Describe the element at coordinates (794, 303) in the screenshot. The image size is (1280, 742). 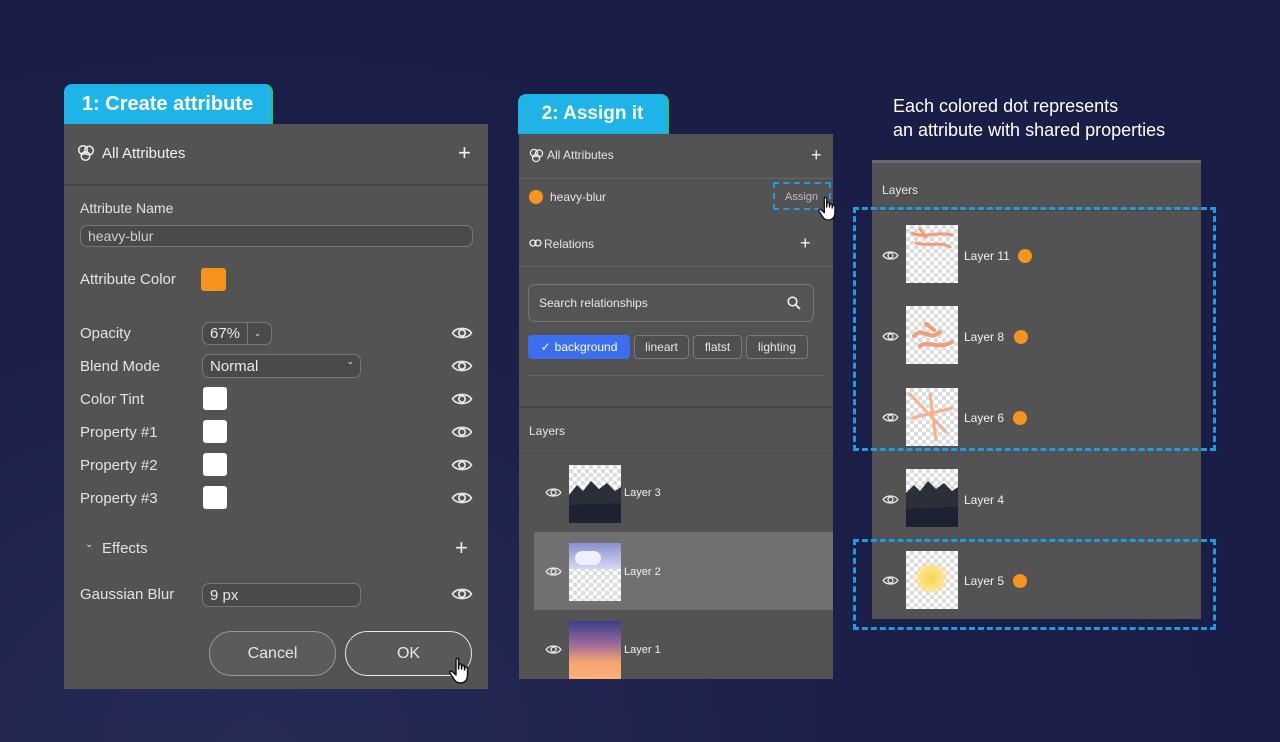
I see `search-icon` at that location.